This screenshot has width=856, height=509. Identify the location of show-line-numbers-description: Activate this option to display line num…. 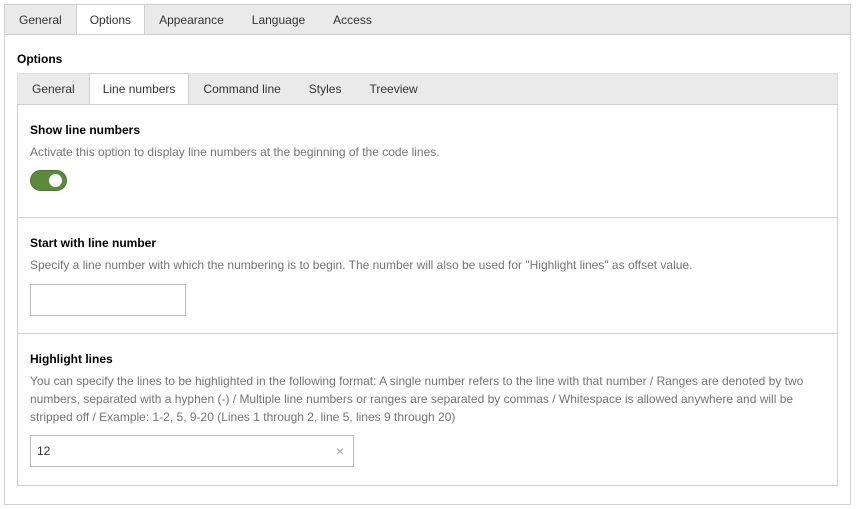
(235, 152).